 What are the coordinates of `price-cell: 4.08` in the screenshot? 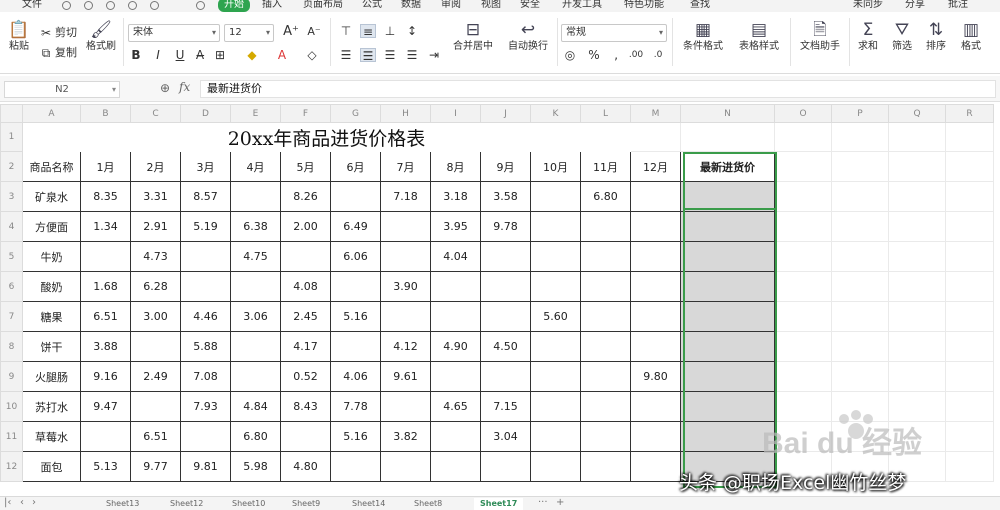 It's located at (305, 286).